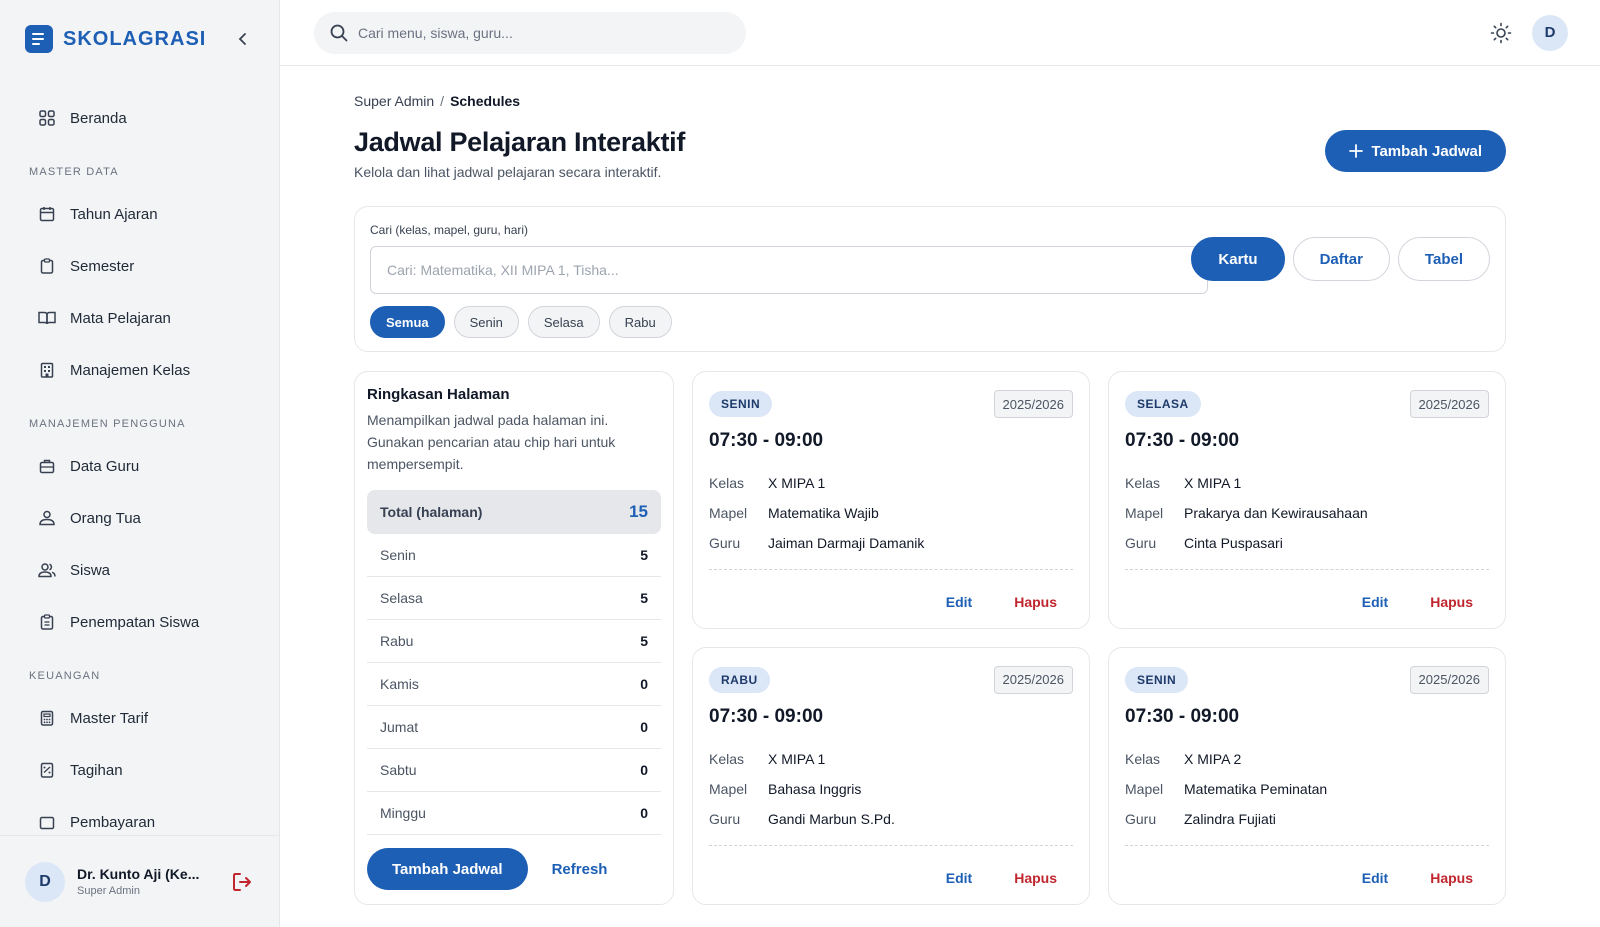 Image resolution: width=1600 pixels, height=927 pixels. I want to click on summary-title: Ringkasan Halaman, so click(438, 394).